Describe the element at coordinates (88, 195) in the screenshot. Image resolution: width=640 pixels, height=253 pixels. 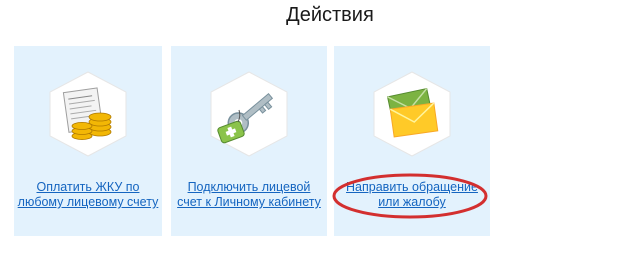
I see `pay-utilities-link: Оплатить ЖКУ по любому лицевому счету` at that location.